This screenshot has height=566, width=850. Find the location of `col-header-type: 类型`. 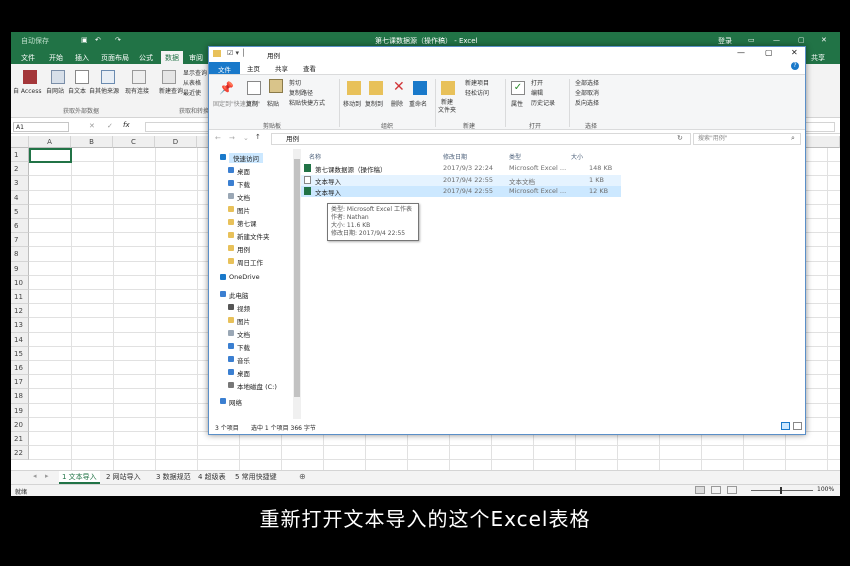

col-header-type: 类型 is located at coordinates (515, 156).